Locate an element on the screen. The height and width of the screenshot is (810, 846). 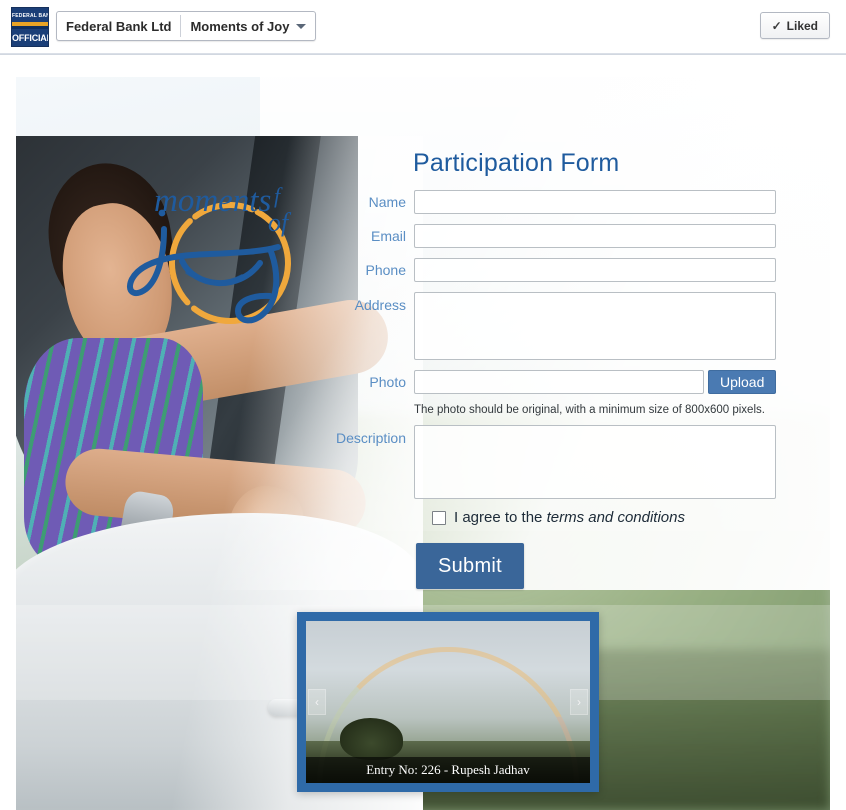
form-row-description: Description is located at coordinates (564, 462).